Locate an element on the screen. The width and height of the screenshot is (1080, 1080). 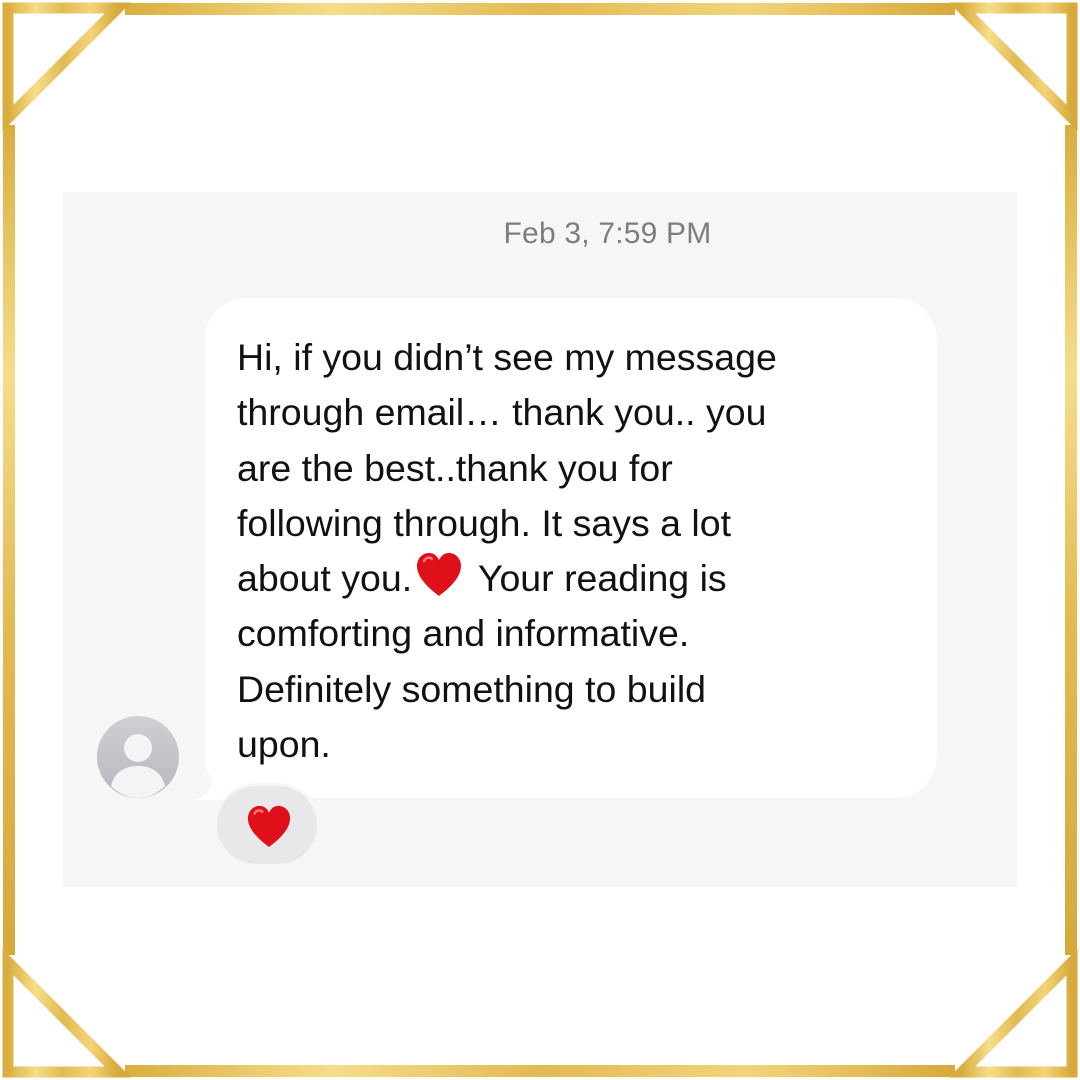
avatar is located at coordinates (138, 757).